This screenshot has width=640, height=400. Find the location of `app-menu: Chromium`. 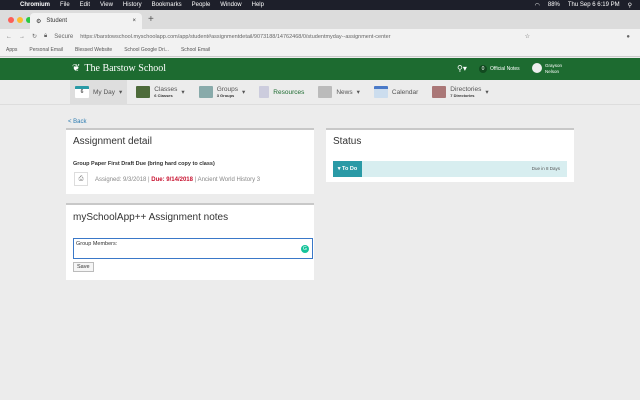

app-menu: Chromium is located at coordinates (35, 5).